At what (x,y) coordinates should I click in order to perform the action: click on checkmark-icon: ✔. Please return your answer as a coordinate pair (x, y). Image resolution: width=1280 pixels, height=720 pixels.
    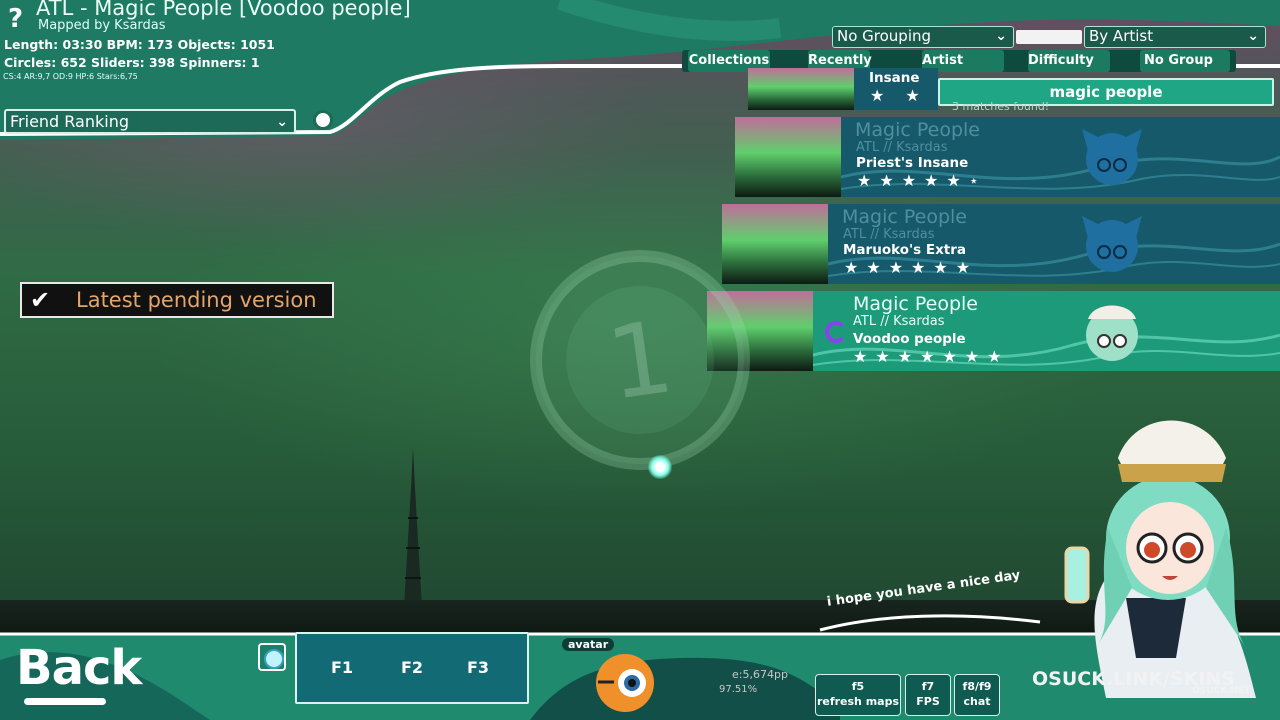
    Looking at the image, I should click on (40, 300).